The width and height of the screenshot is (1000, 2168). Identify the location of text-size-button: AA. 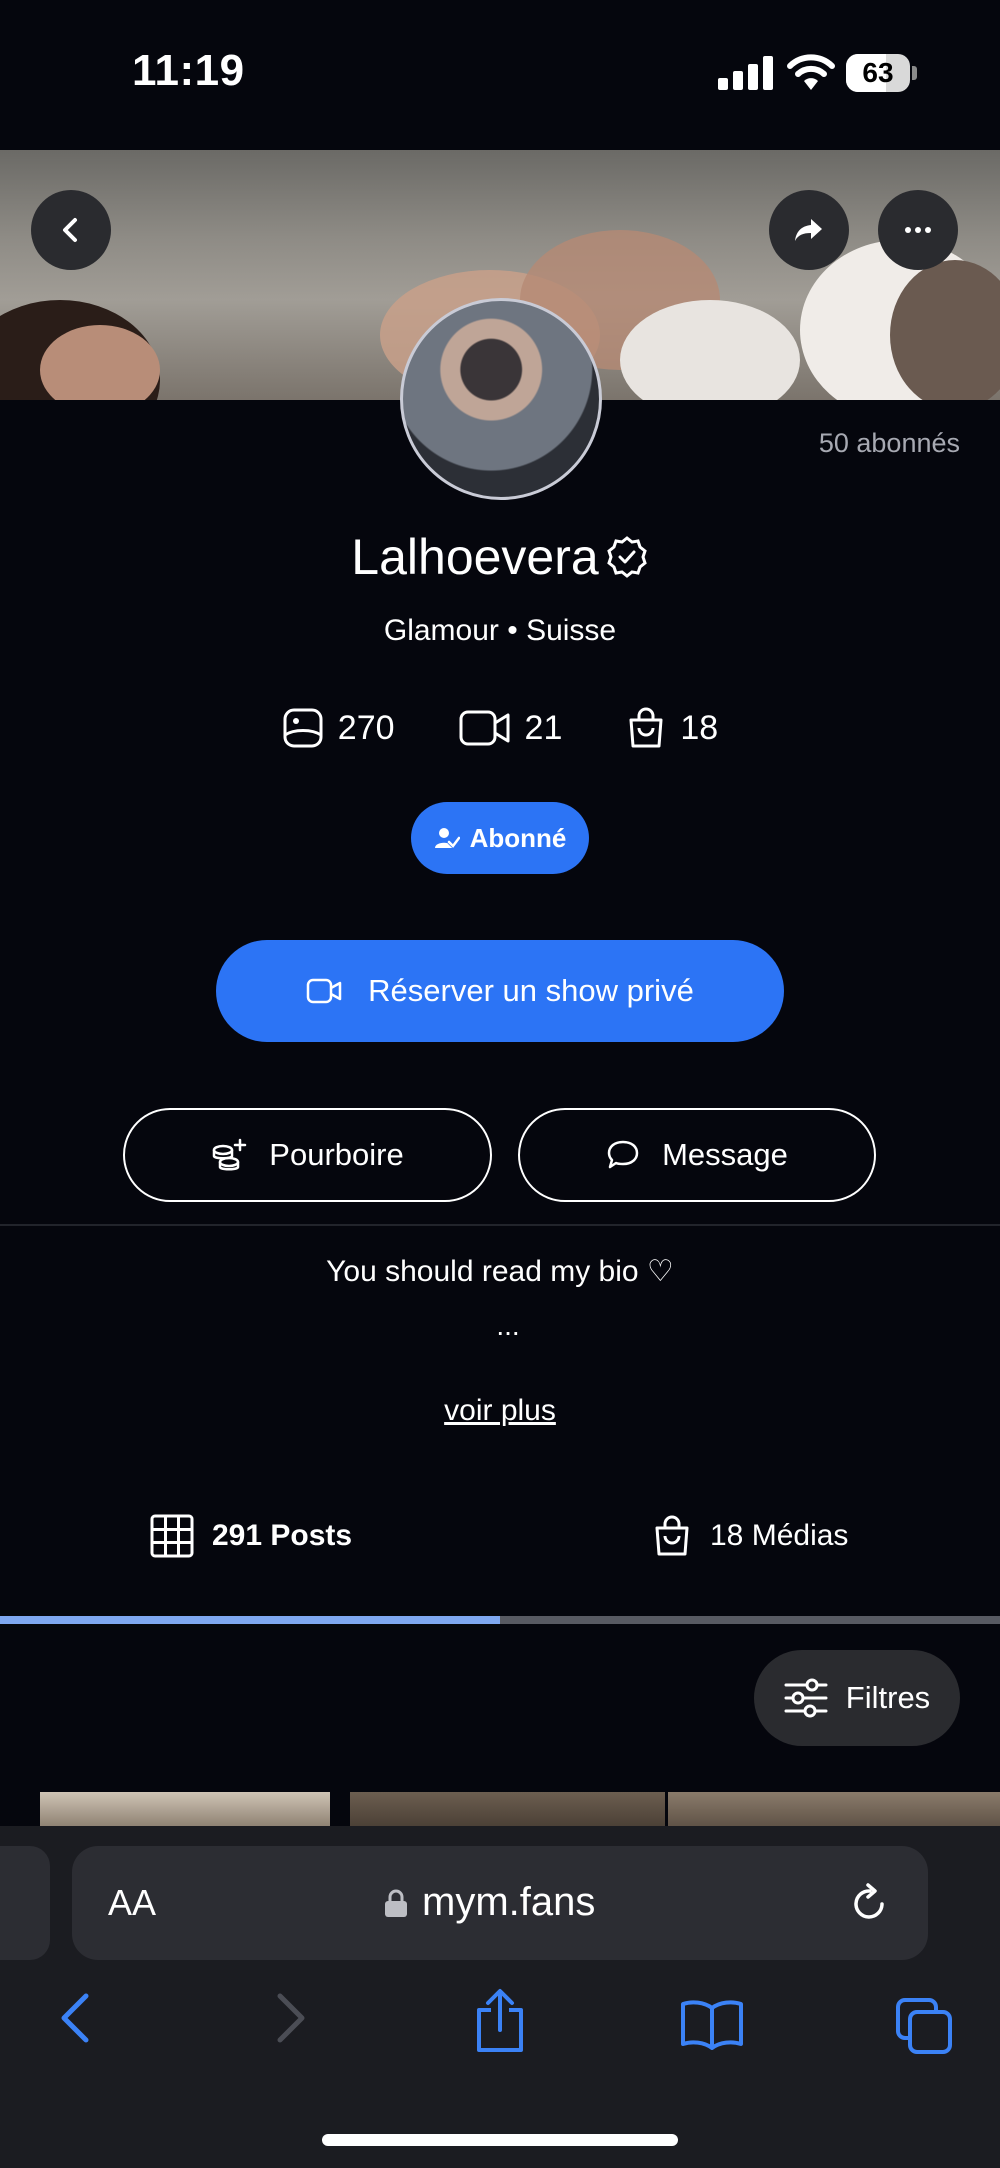
(132, 1903).